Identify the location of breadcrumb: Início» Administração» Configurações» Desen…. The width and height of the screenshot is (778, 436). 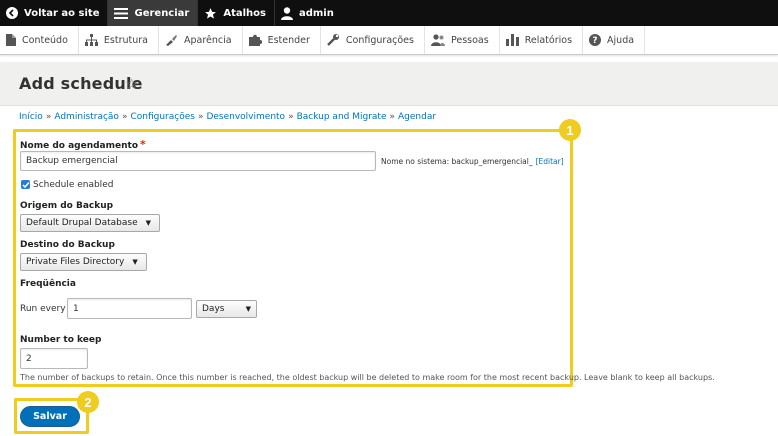
(227, 117).